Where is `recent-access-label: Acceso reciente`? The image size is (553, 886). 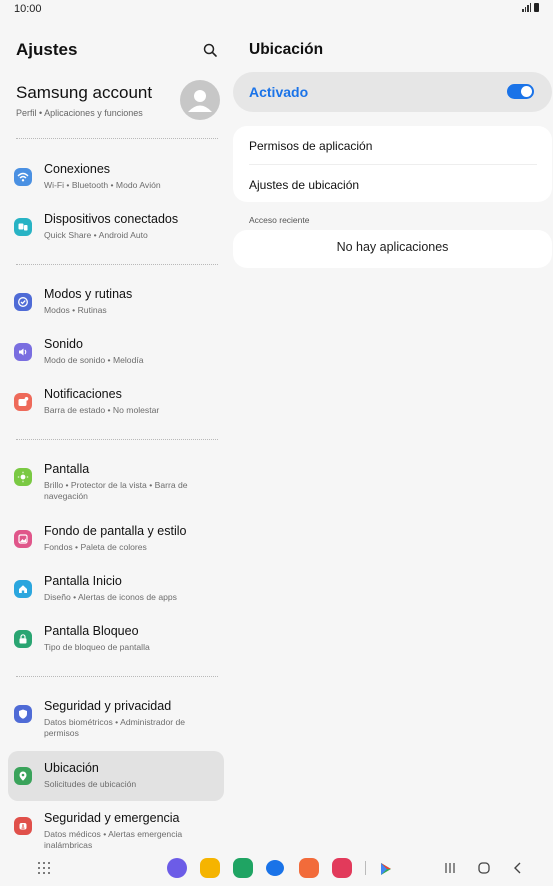 recent-access-label: Acceso reciente is located at coordinates (279, 220).